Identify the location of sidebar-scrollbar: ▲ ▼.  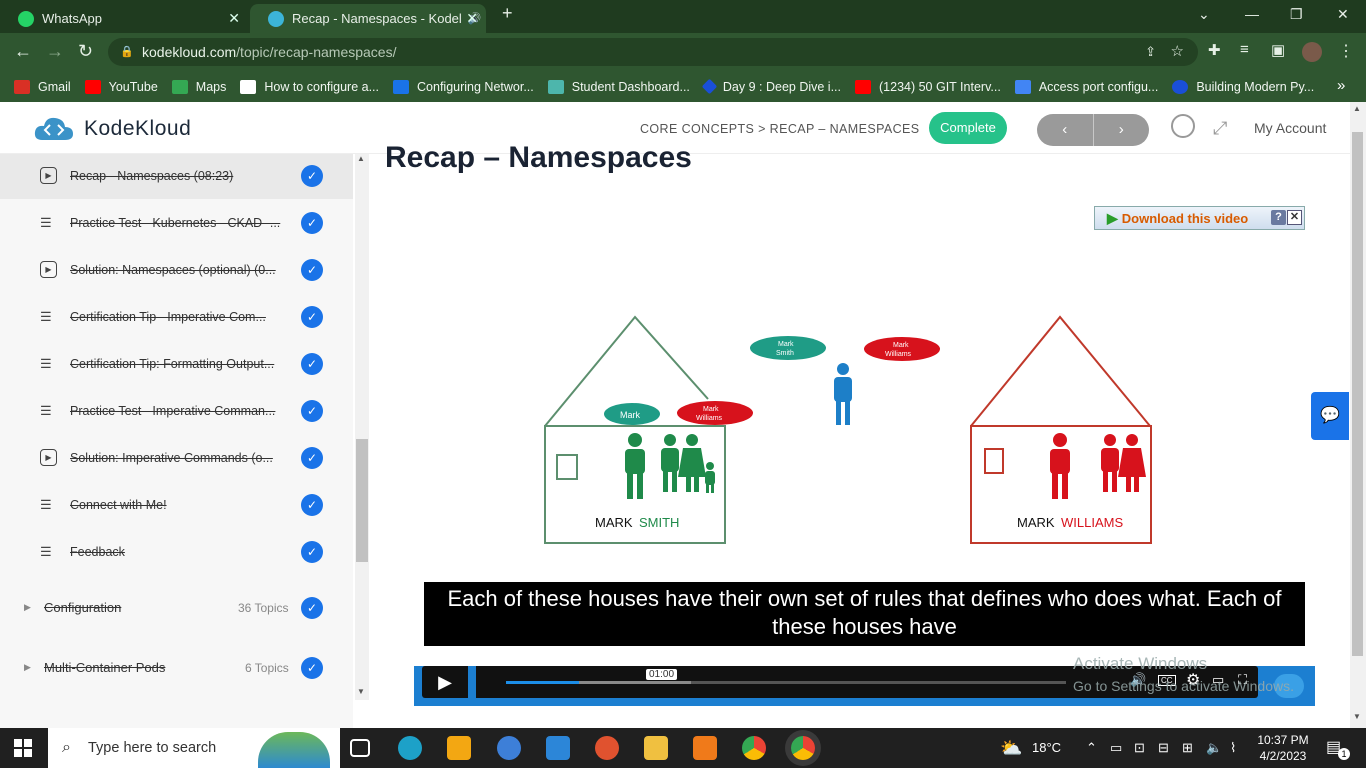
(362, 427).